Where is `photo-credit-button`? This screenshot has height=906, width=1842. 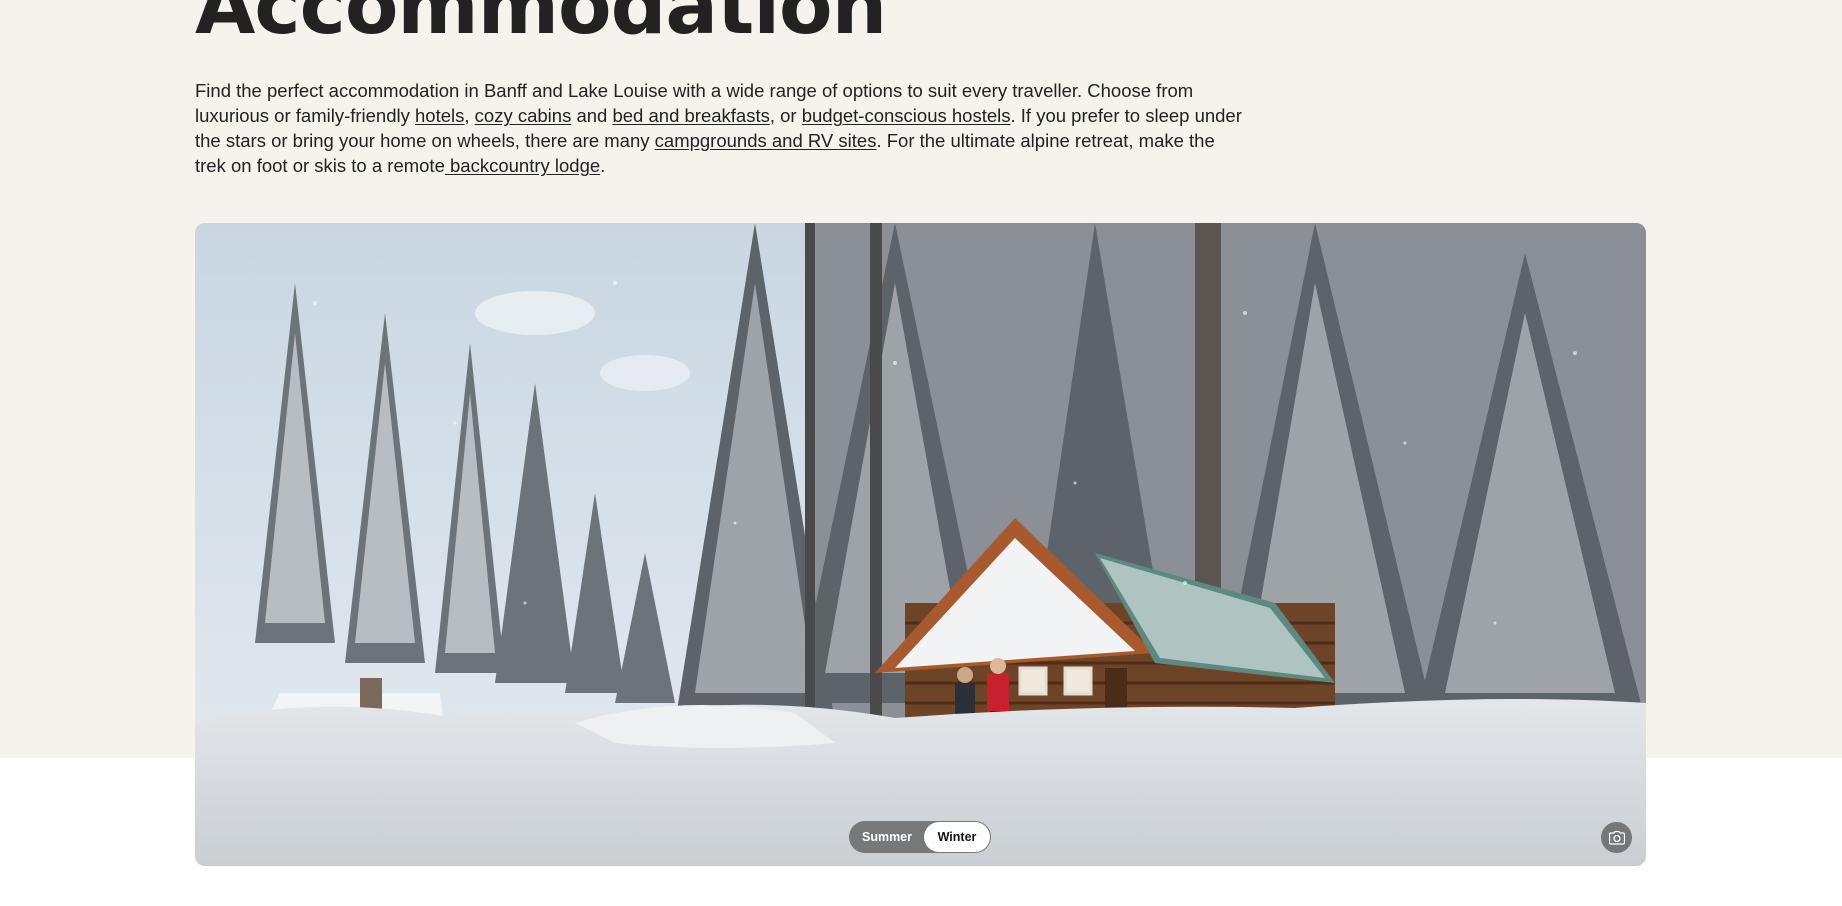
photo-credit-button is located at coordinates (1616, 837).